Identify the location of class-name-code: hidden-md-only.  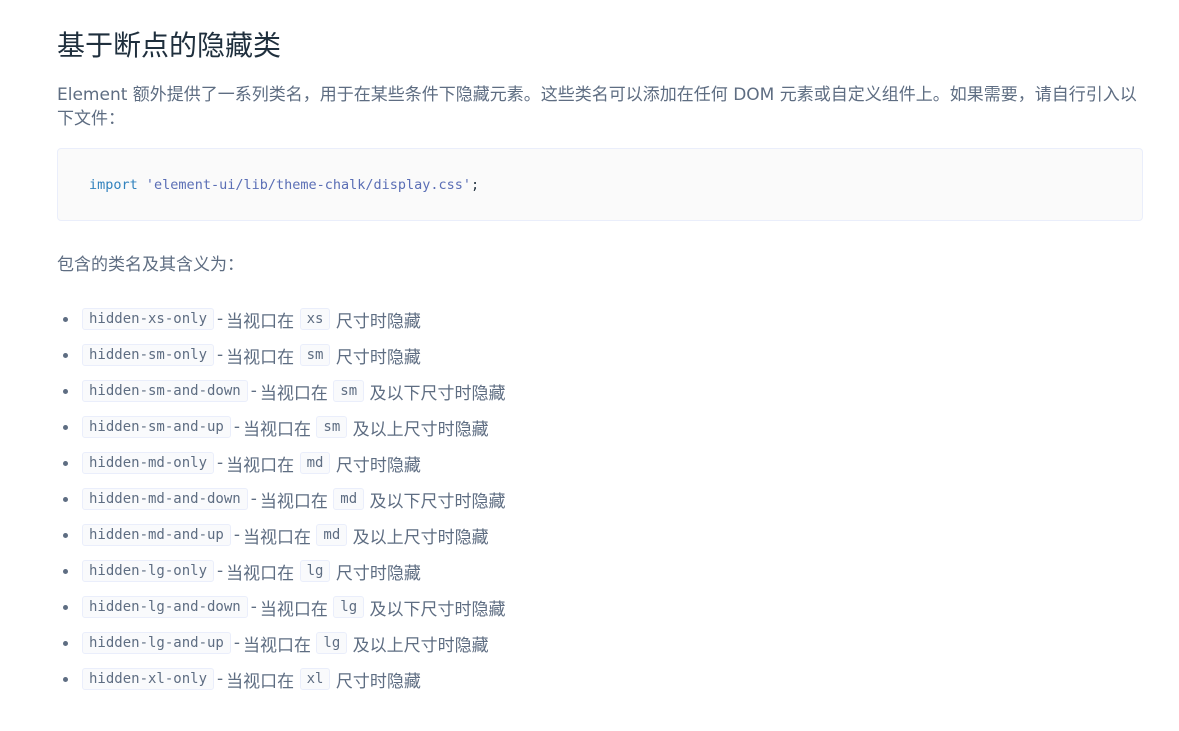
(148, 463).